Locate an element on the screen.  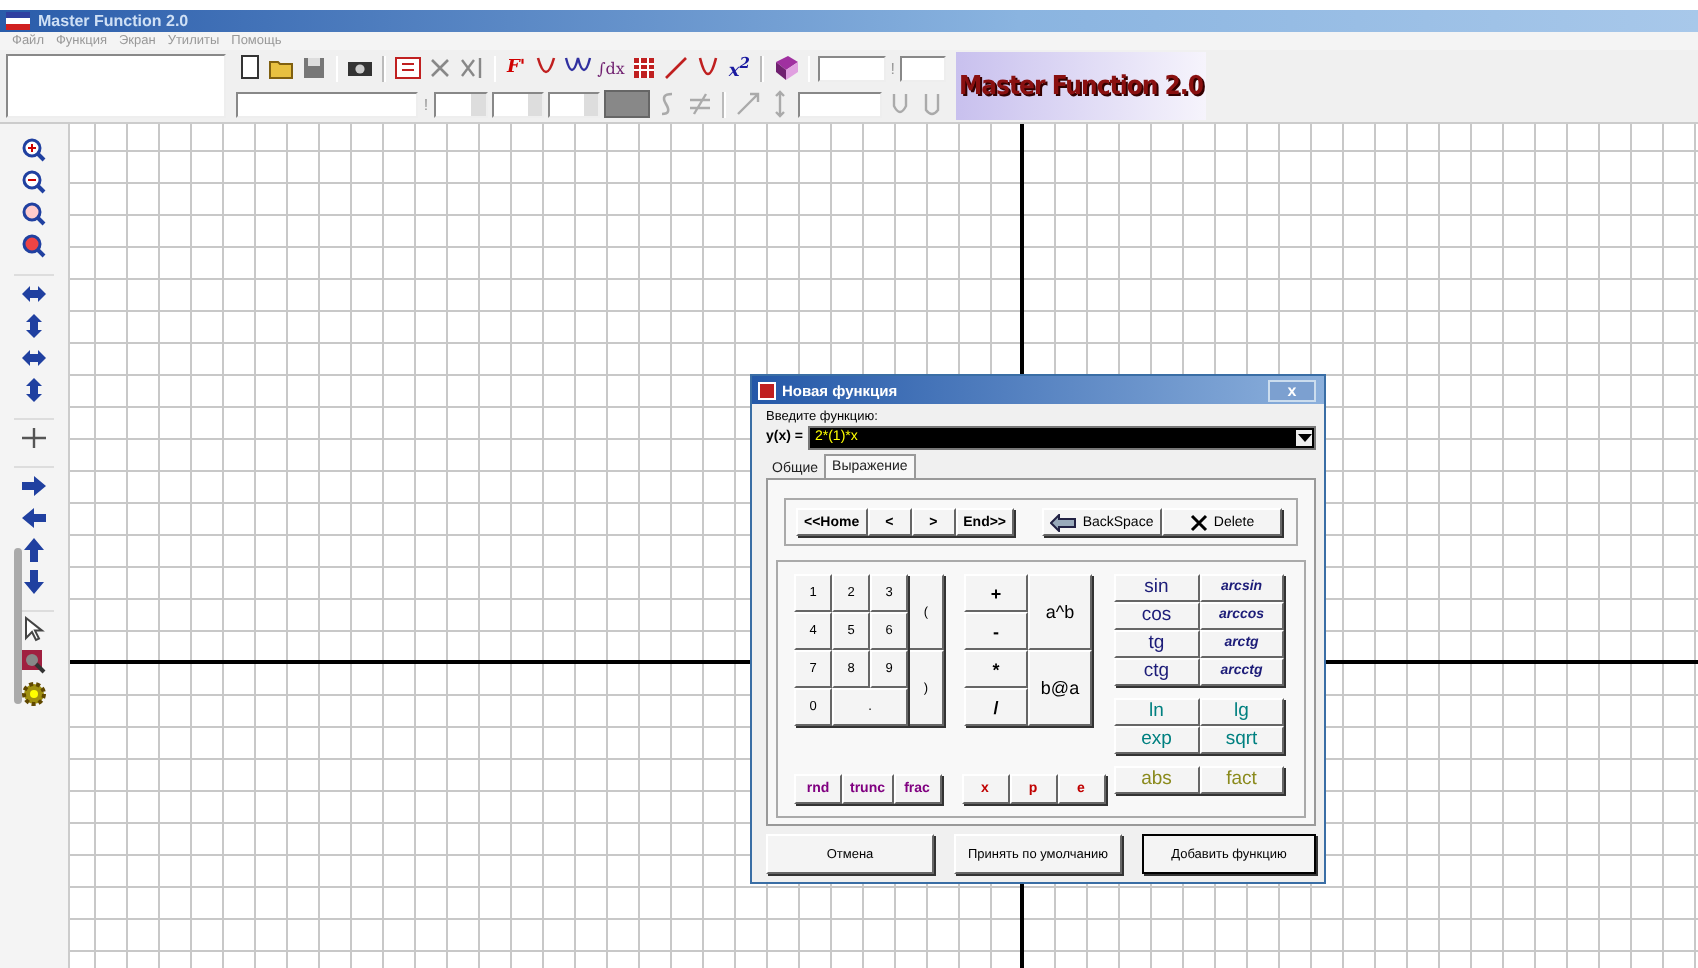
operator-key: + is located at coordinates (996, 593).